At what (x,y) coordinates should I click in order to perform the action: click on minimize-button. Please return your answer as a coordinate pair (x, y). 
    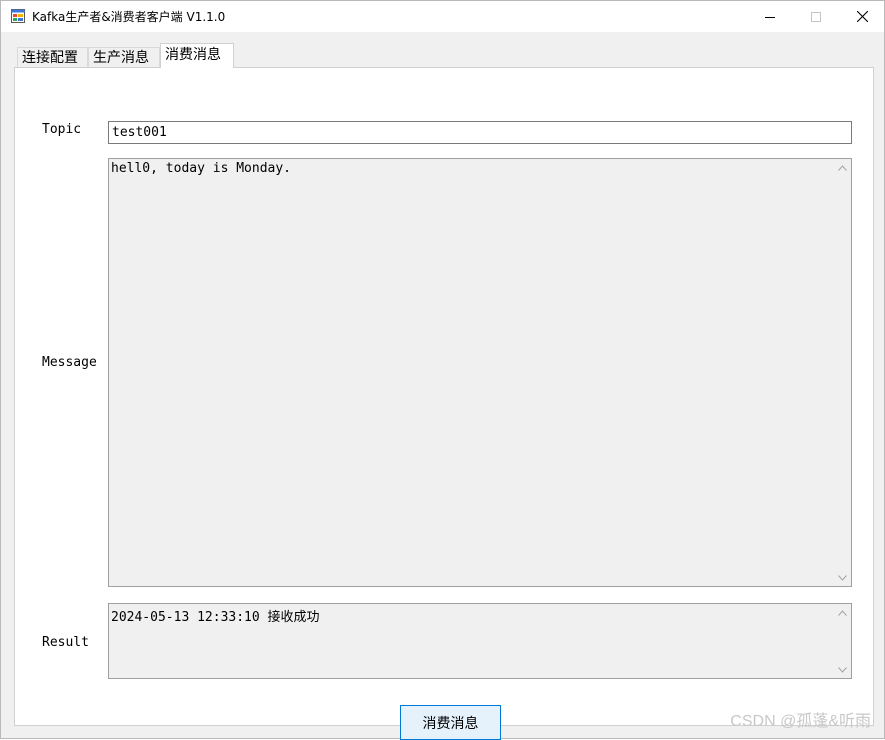
    Looking at the image, I should click on (770, 16).